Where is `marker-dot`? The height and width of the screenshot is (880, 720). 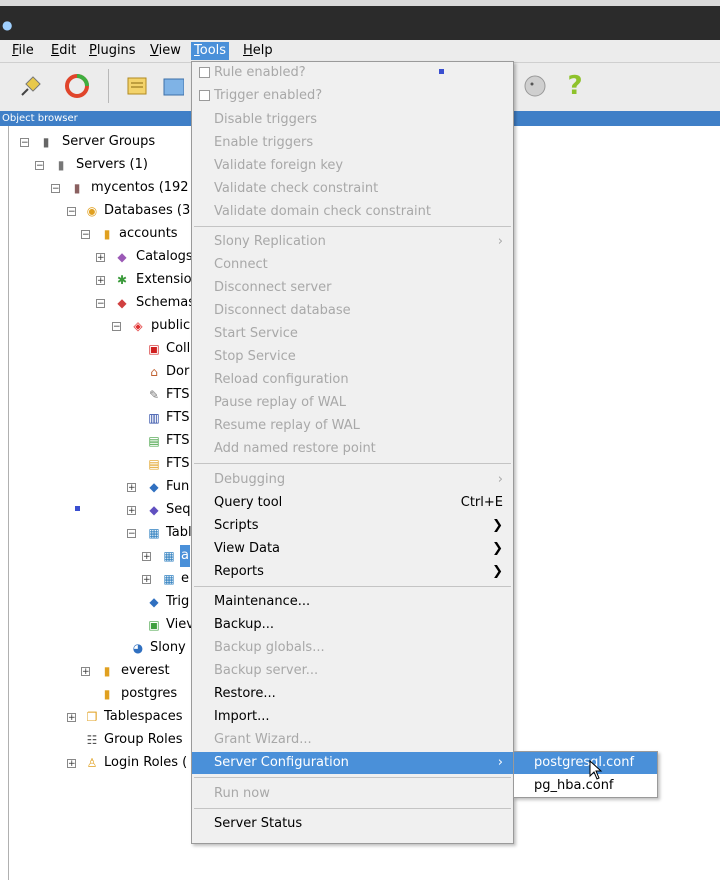
marker-dot is located at coordinates (77, 508).